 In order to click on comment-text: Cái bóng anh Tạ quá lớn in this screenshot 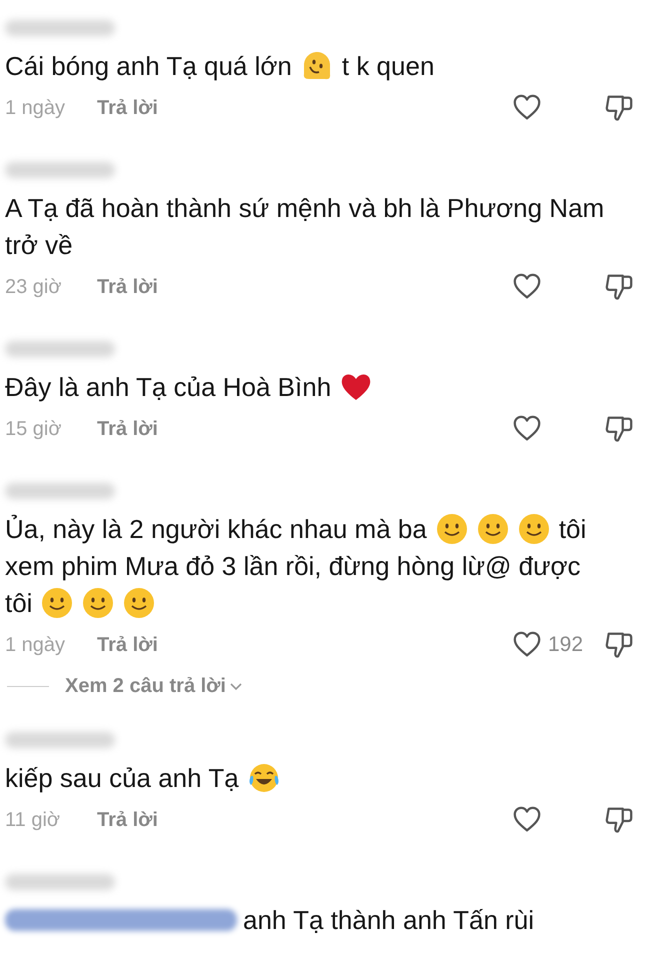, I will do `click(148, 66)`.